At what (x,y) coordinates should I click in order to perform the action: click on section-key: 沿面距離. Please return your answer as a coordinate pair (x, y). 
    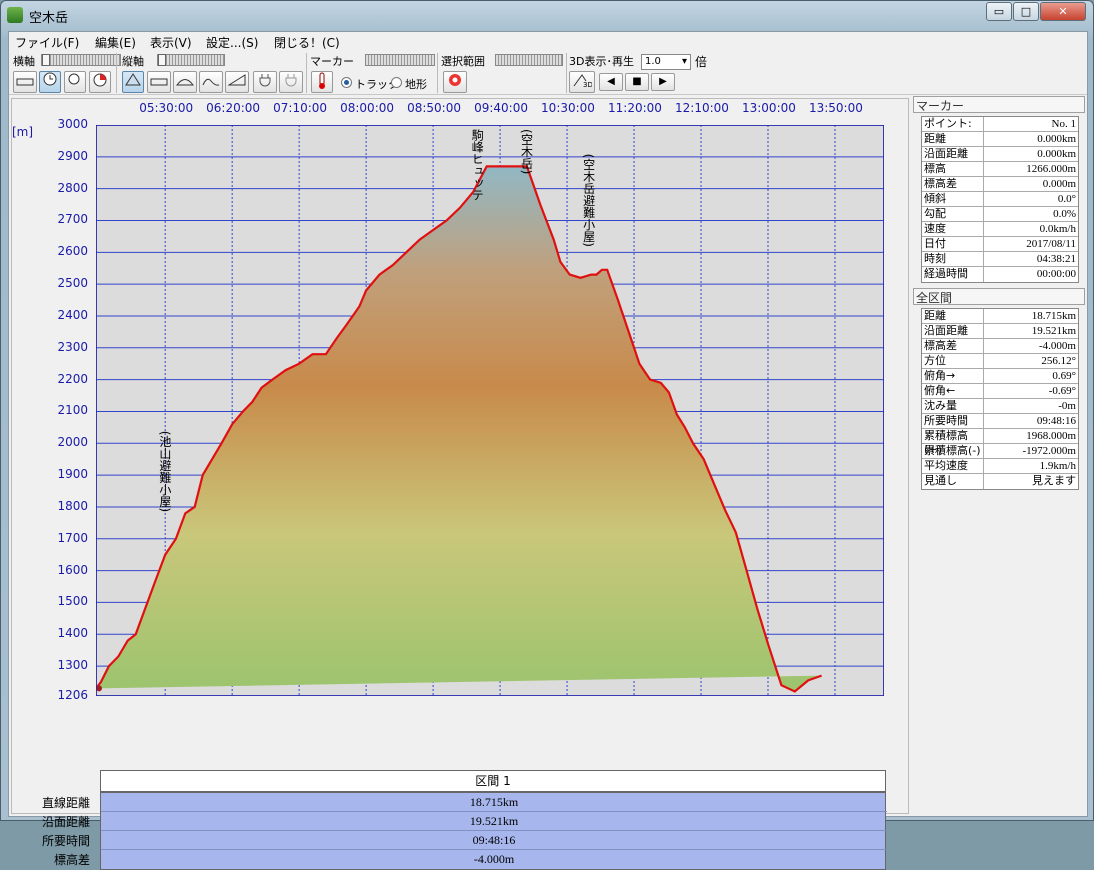
    Looking at the image, I should click on (65, 822).